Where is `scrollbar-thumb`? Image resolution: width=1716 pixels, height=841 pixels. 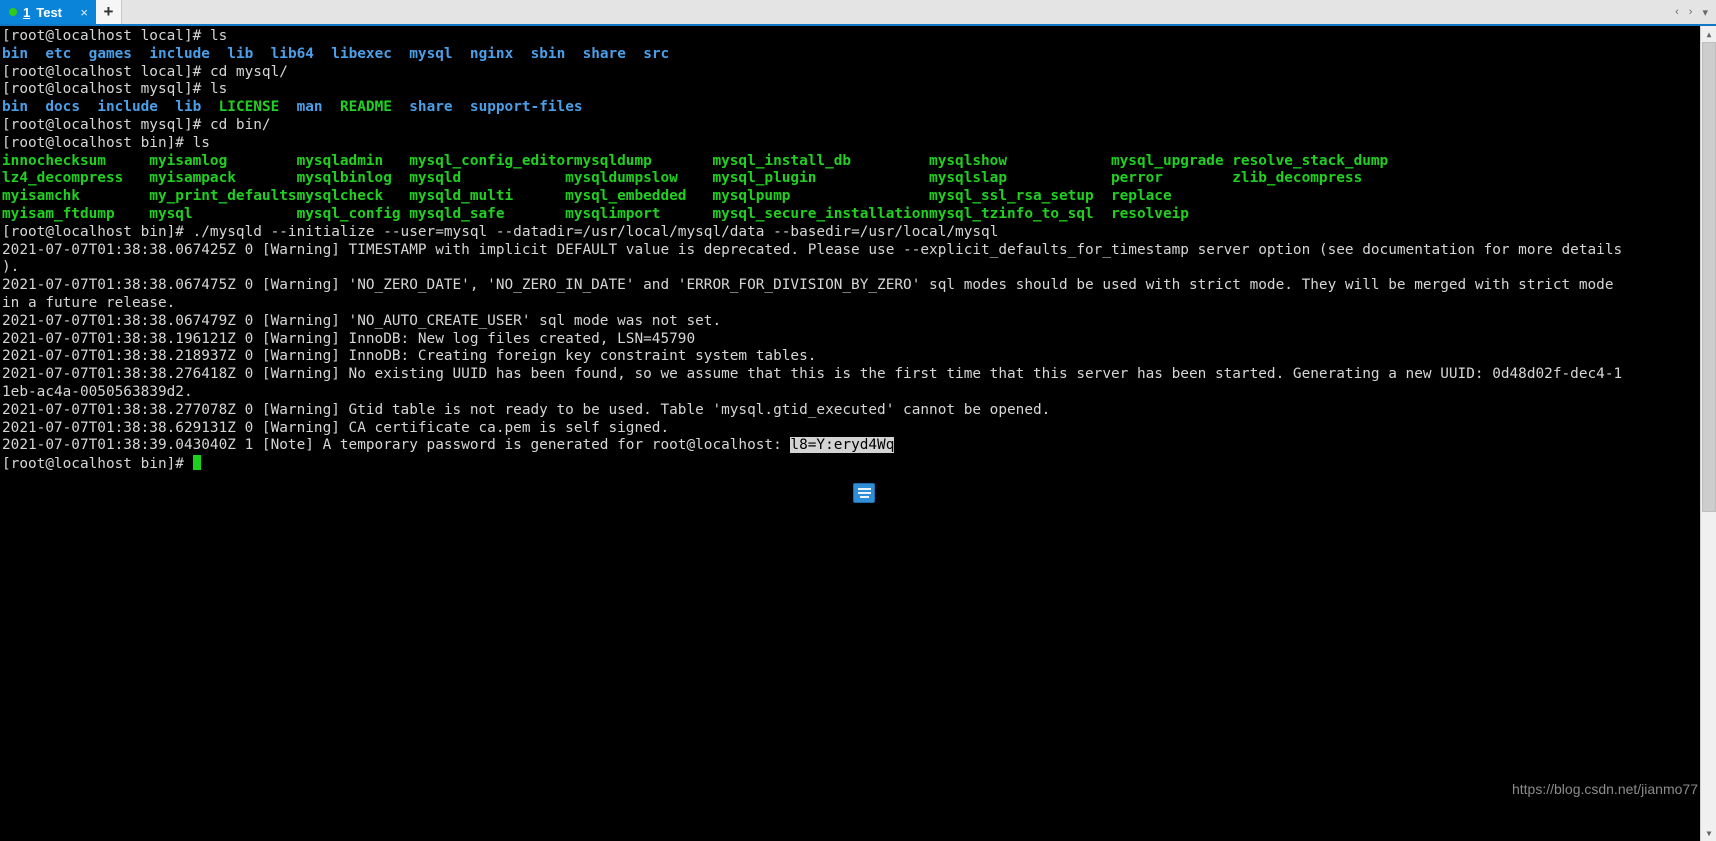
scrollbar-thumb is located at coordinates (1709, 277).